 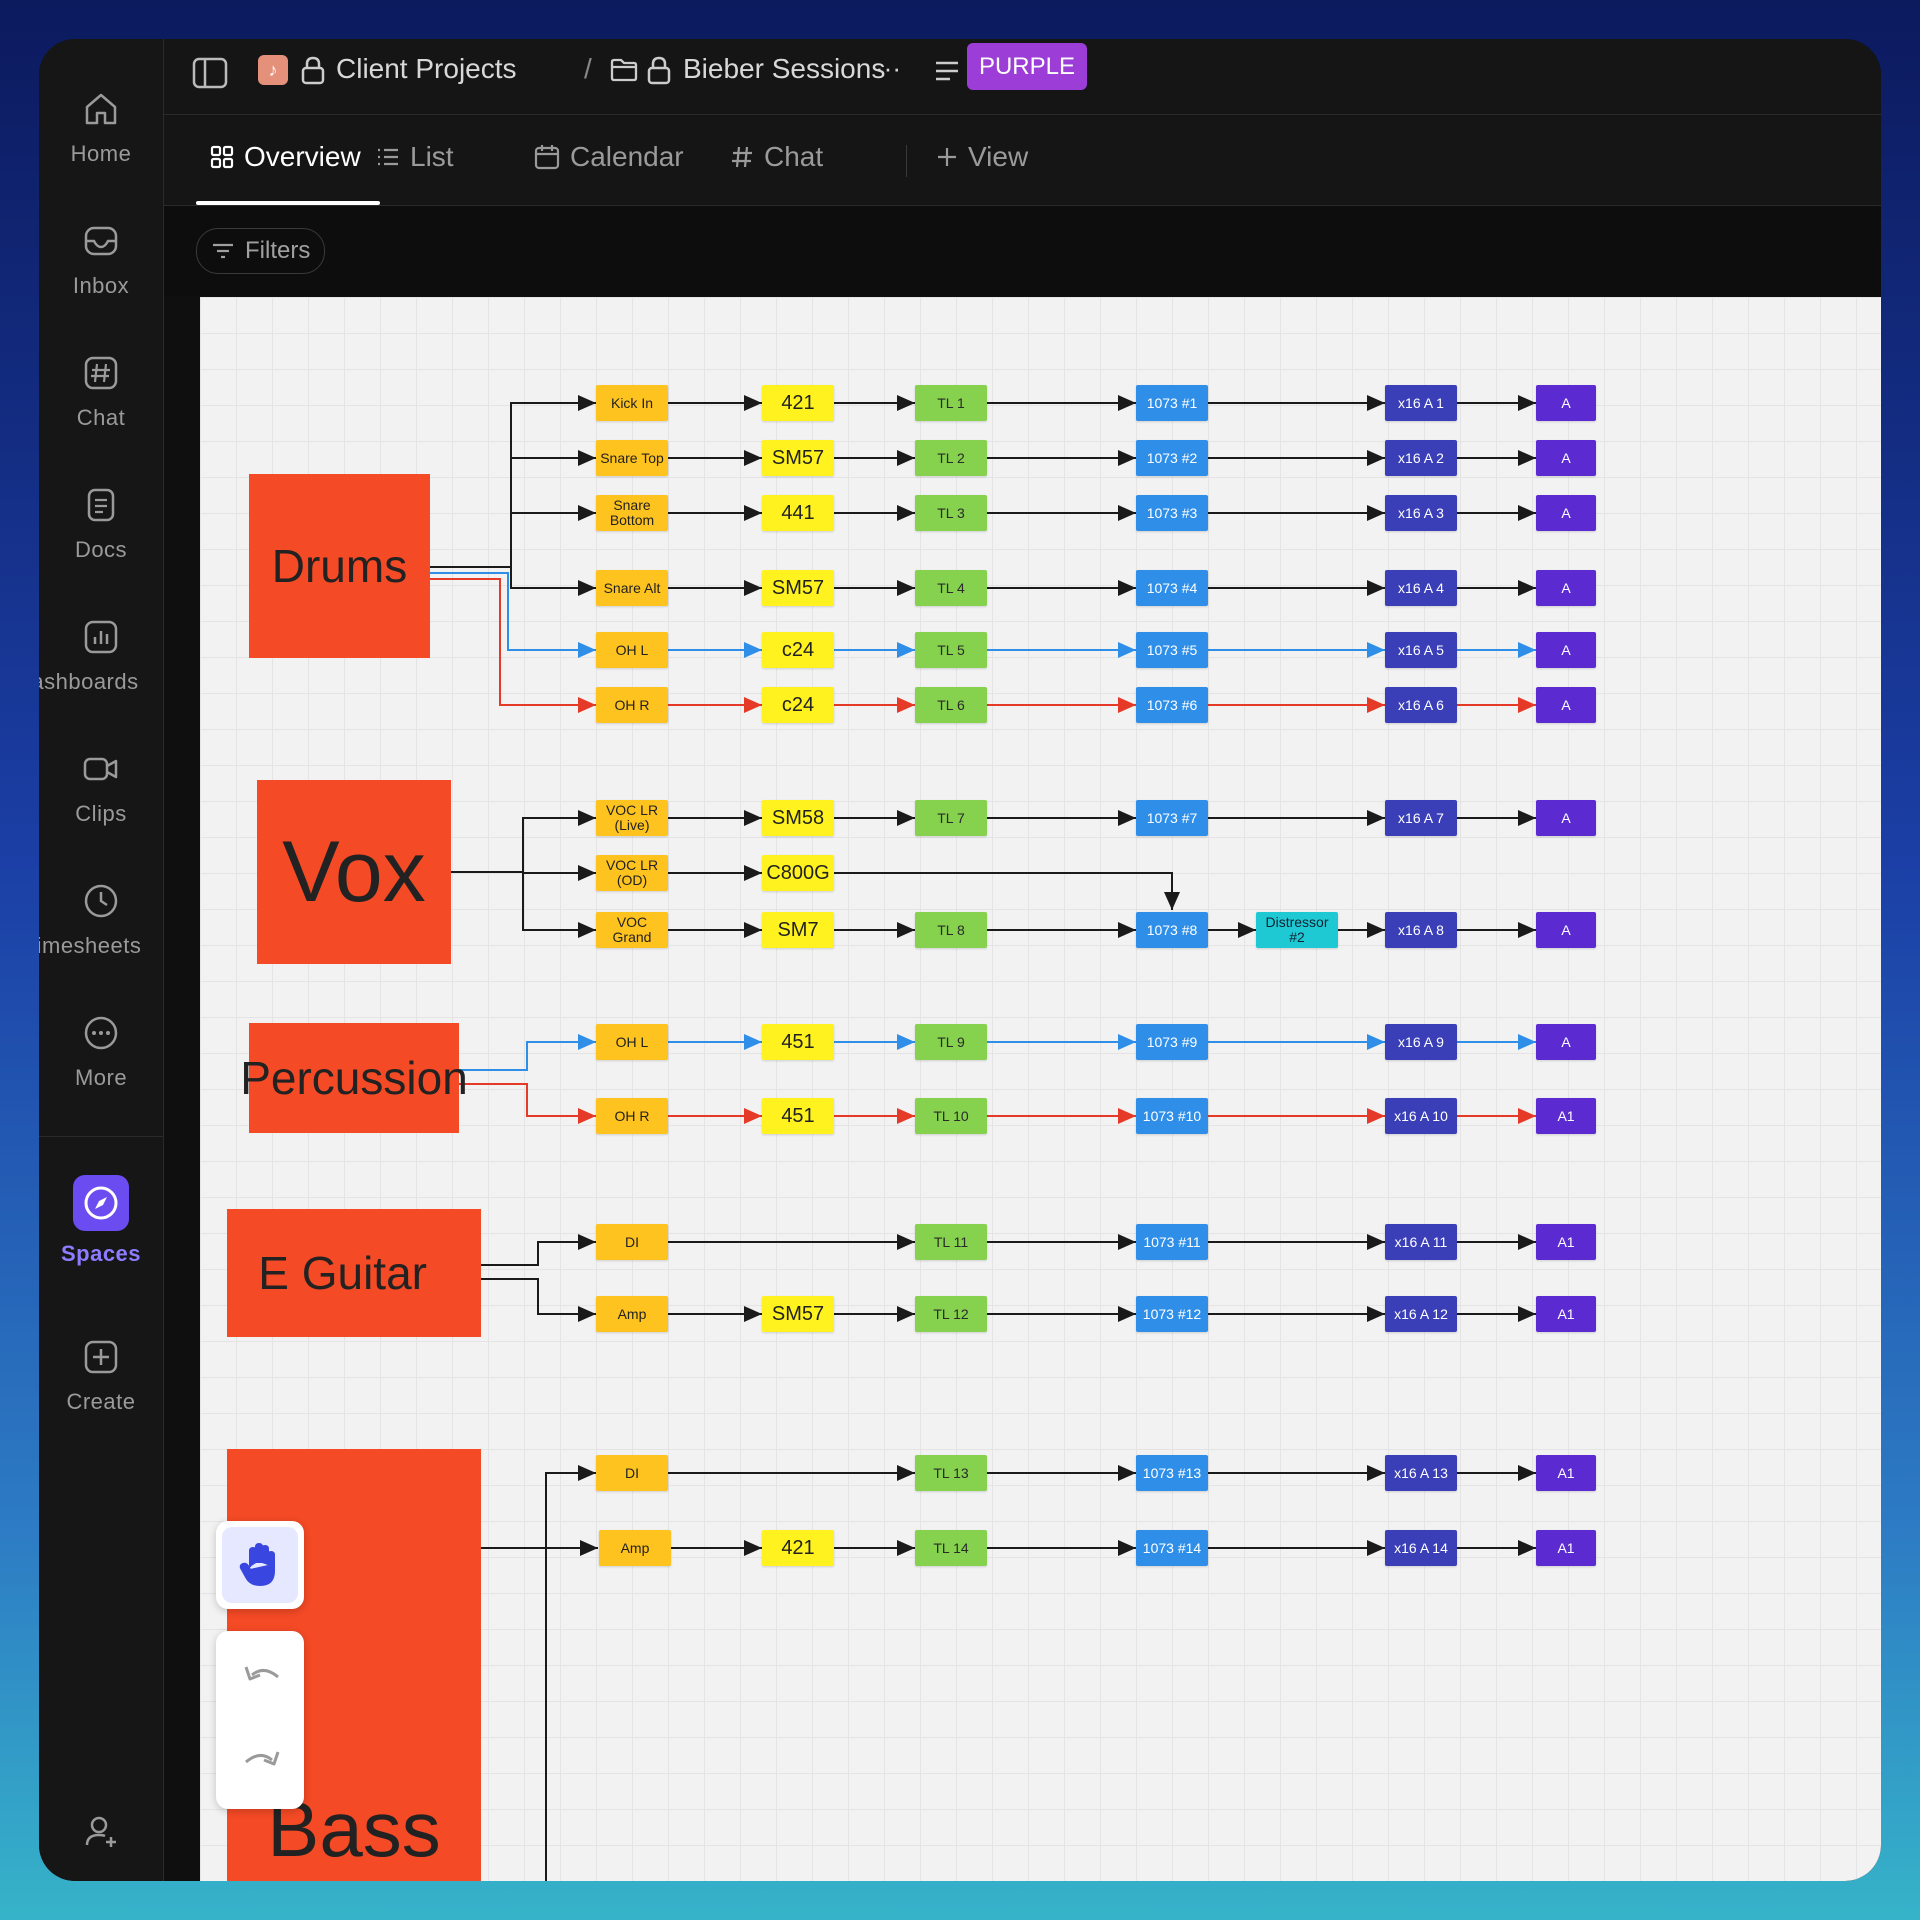 I want to click on preamp-node: 1073 #4, so click(x=1172, y=588).